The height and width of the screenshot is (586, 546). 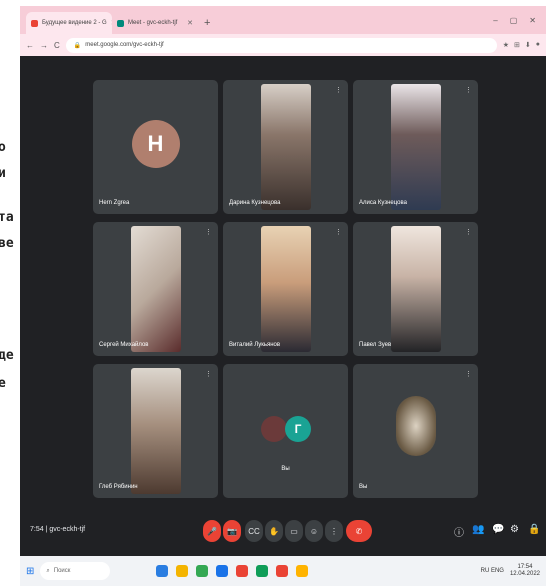 What do you see at coordinates (274, 429) in the screenshot?
I see `participant-avatar` at bounding box center [274, 429].